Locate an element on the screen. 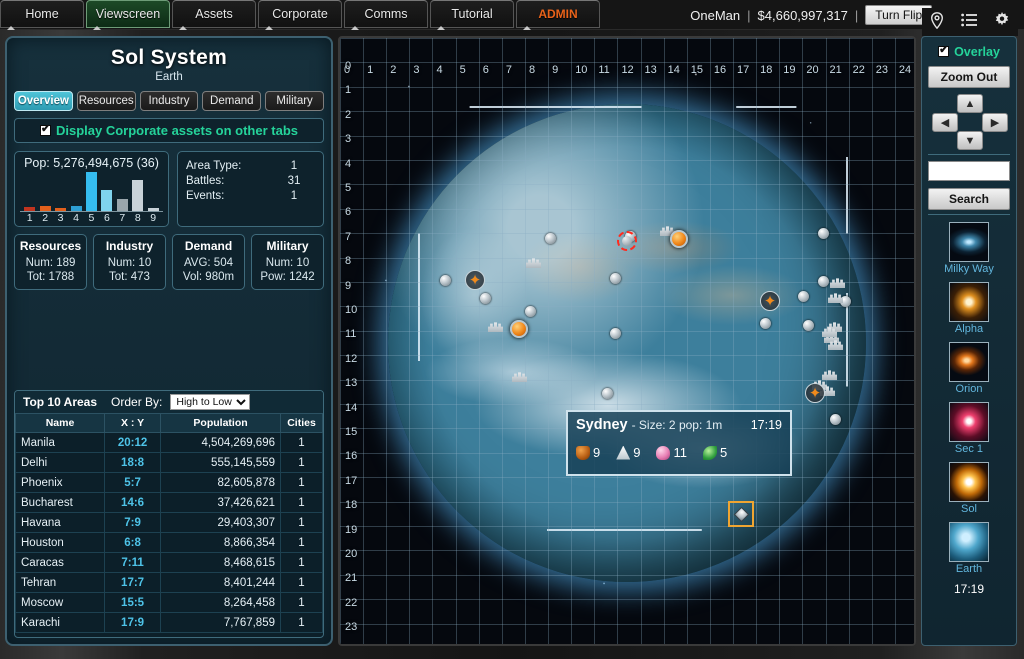 The height and width of the screenshot is (659, 1024). tab-label: Overview is located at coordinates (43, 101).